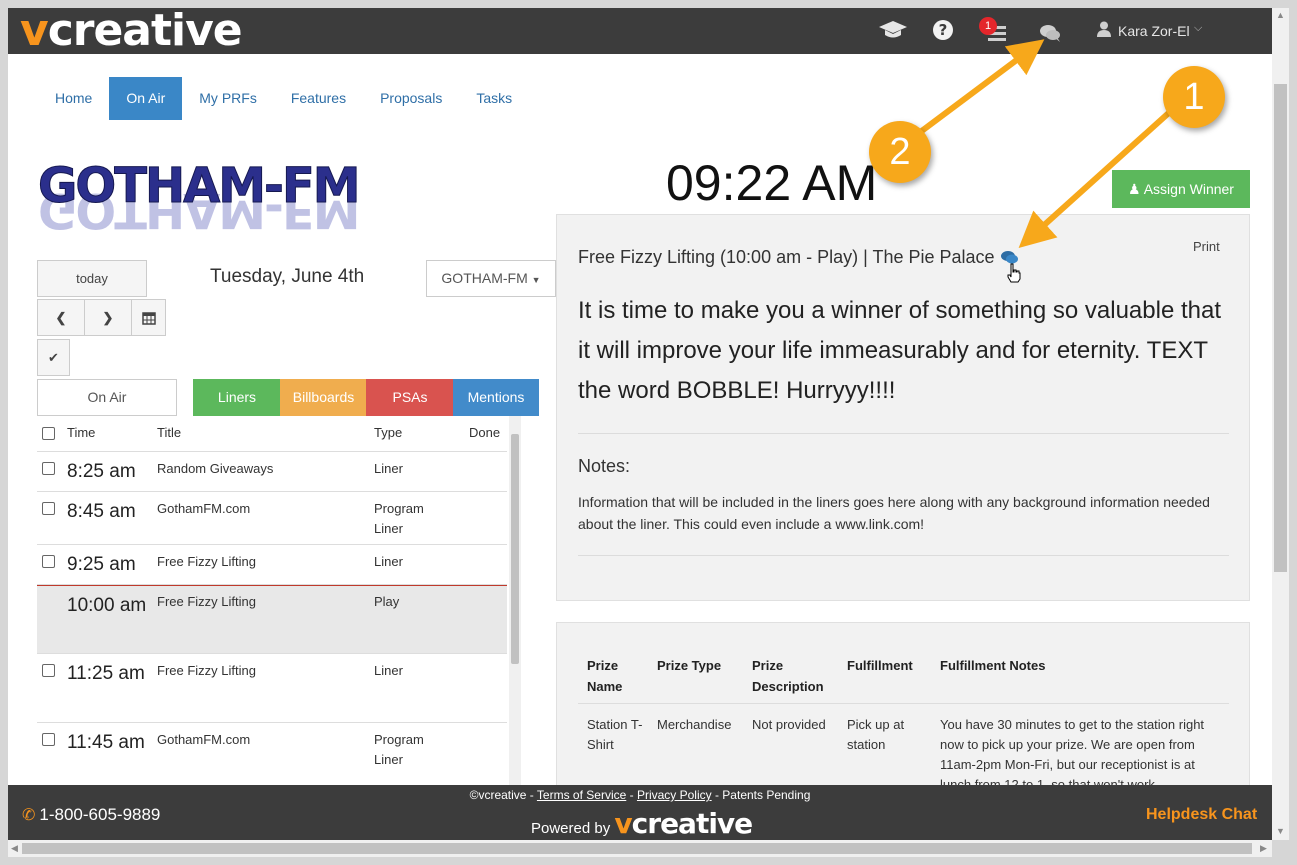 The image size is (1297, 865). I want to click on table-row-current: 10:00 am Free Fizzy Lifting Play, so click(272, 619).